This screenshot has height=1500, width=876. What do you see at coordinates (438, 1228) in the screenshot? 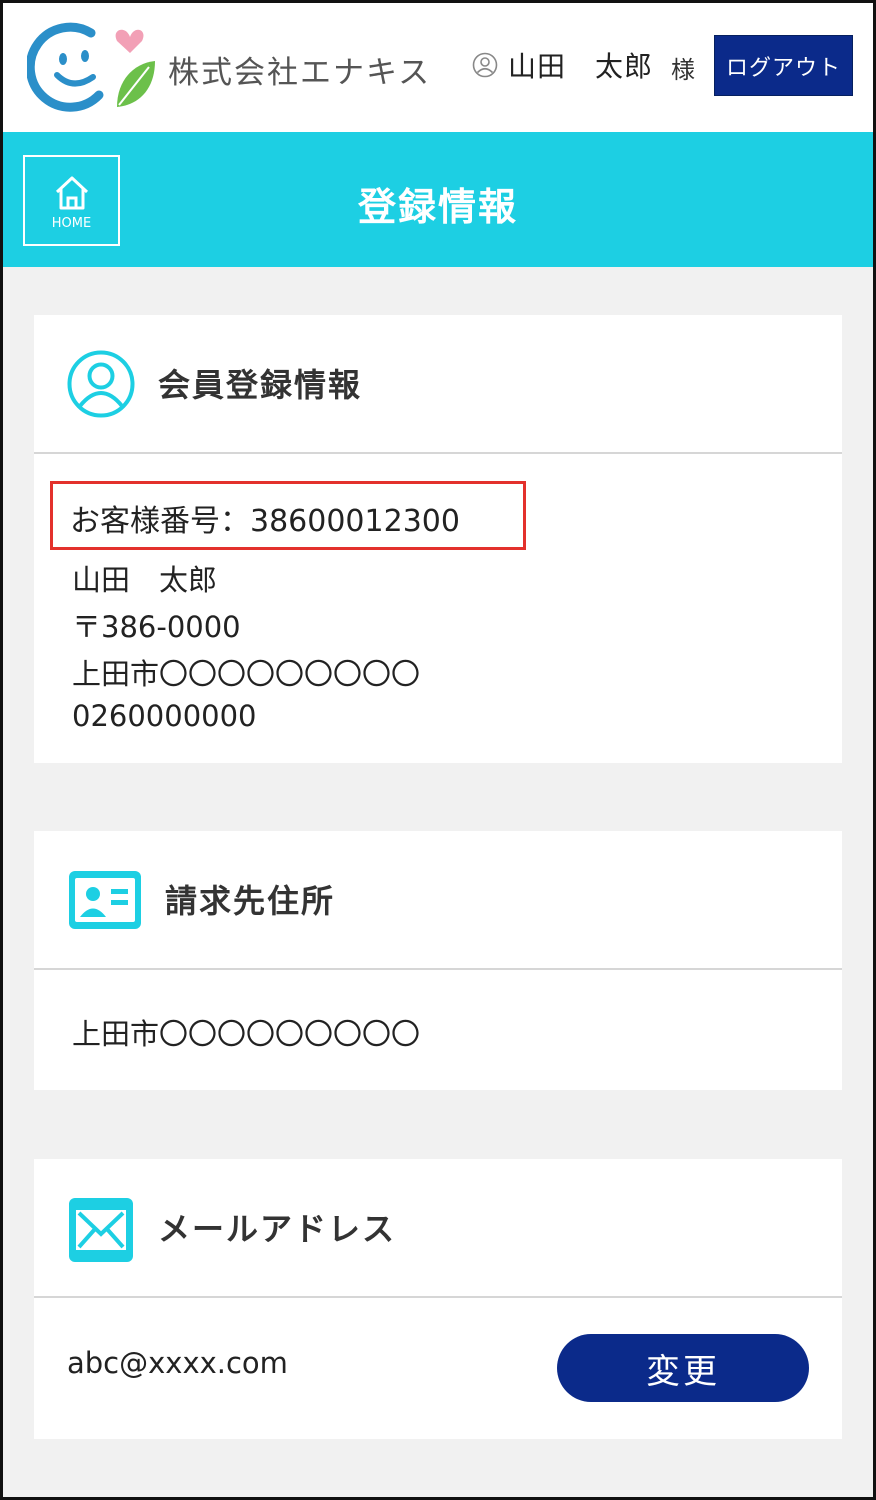
I see `email-header: メールアドレス` at bounding box center [438, 1228].